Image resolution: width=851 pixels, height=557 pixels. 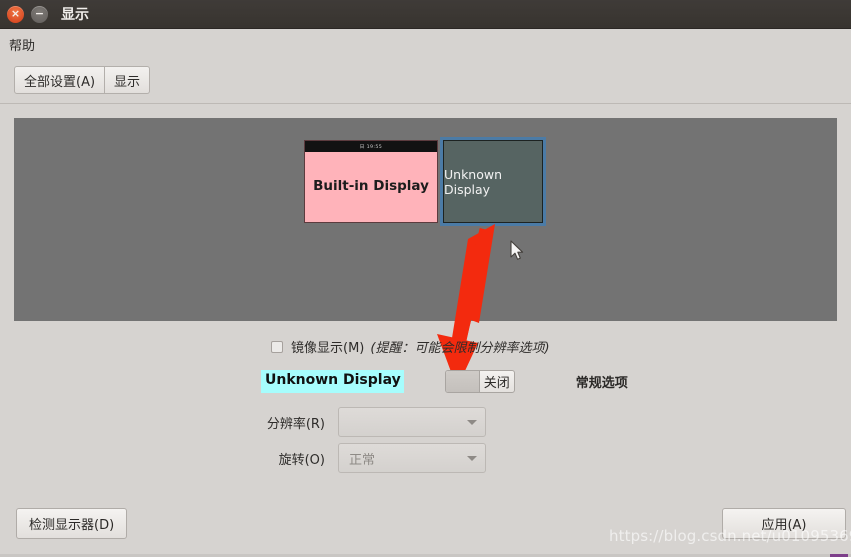 What do you see at coordinates (277, 346) in the screenshot?
I see `mirror-displays-checkbox` at bounding box center [277, 346].